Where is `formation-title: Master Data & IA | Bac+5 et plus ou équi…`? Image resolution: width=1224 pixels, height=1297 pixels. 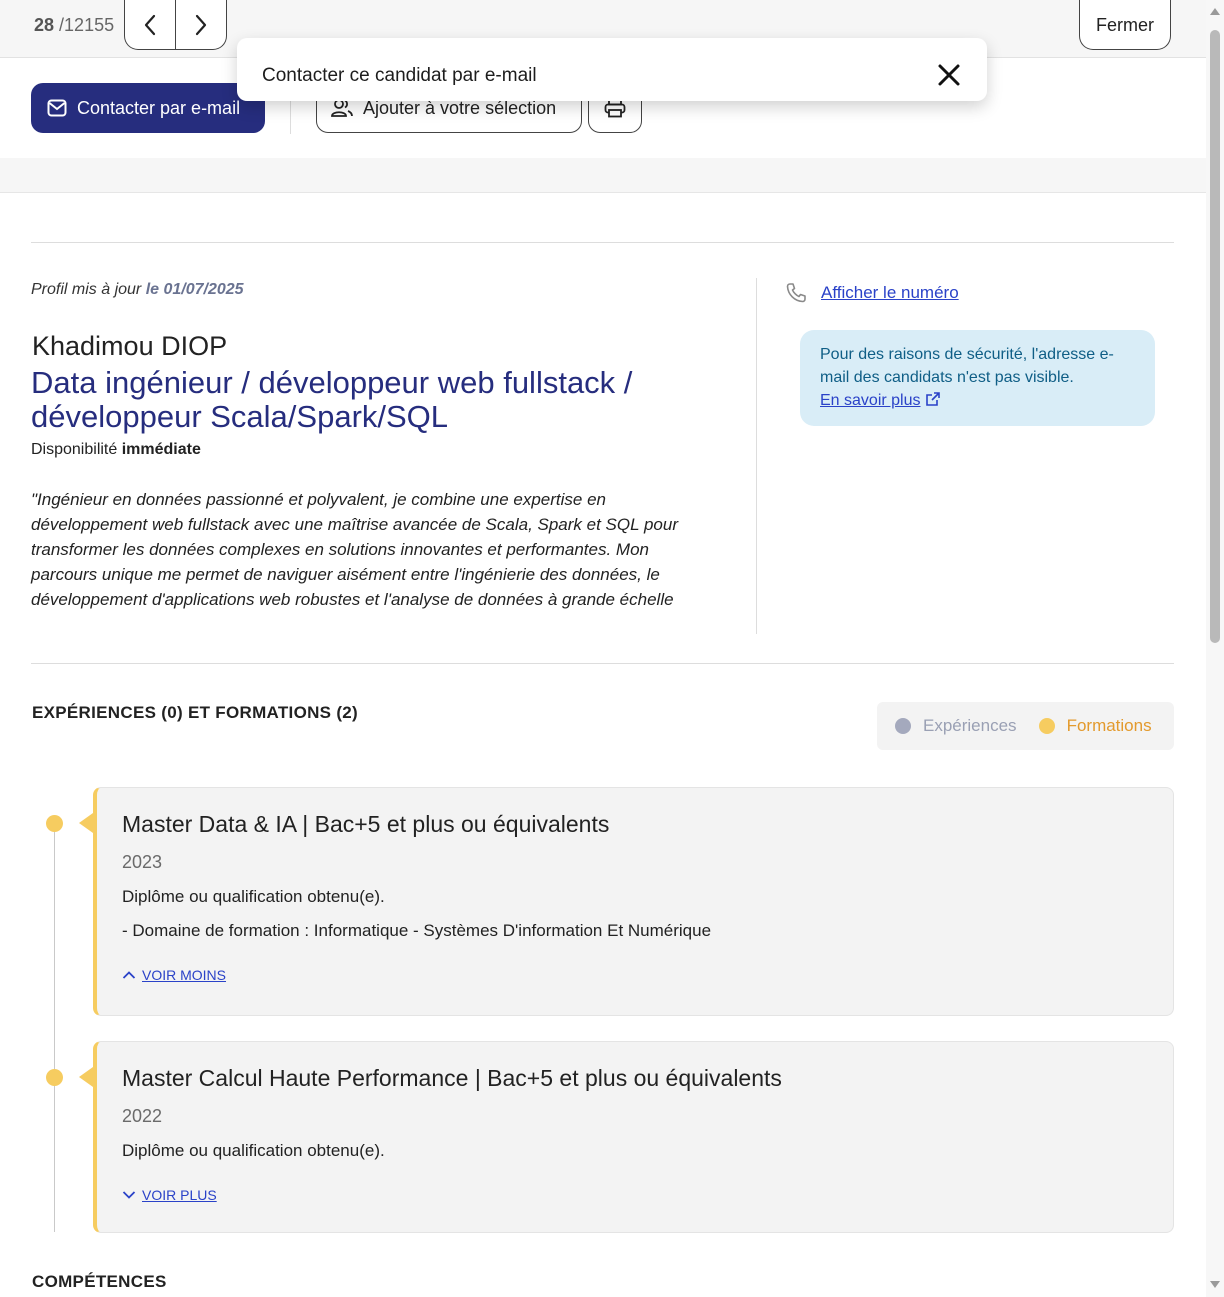 formation-title: Master Data & IA | Bac+5 et plus ou équi… is located at coordinates (647, 824).